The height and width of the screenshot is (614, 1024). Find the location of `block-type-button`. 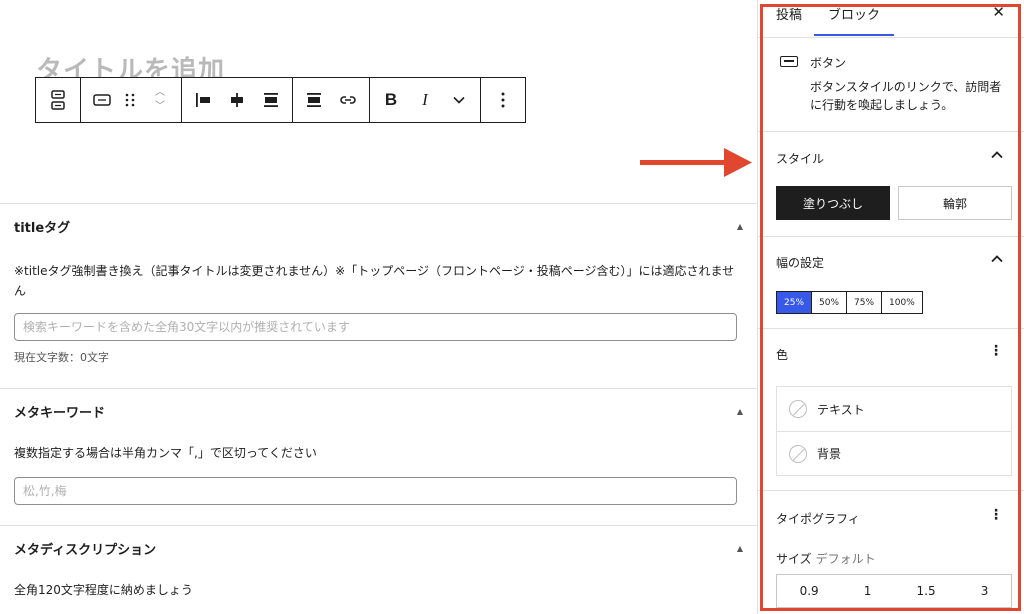

block-type-button is located at coordinates (102, 100).